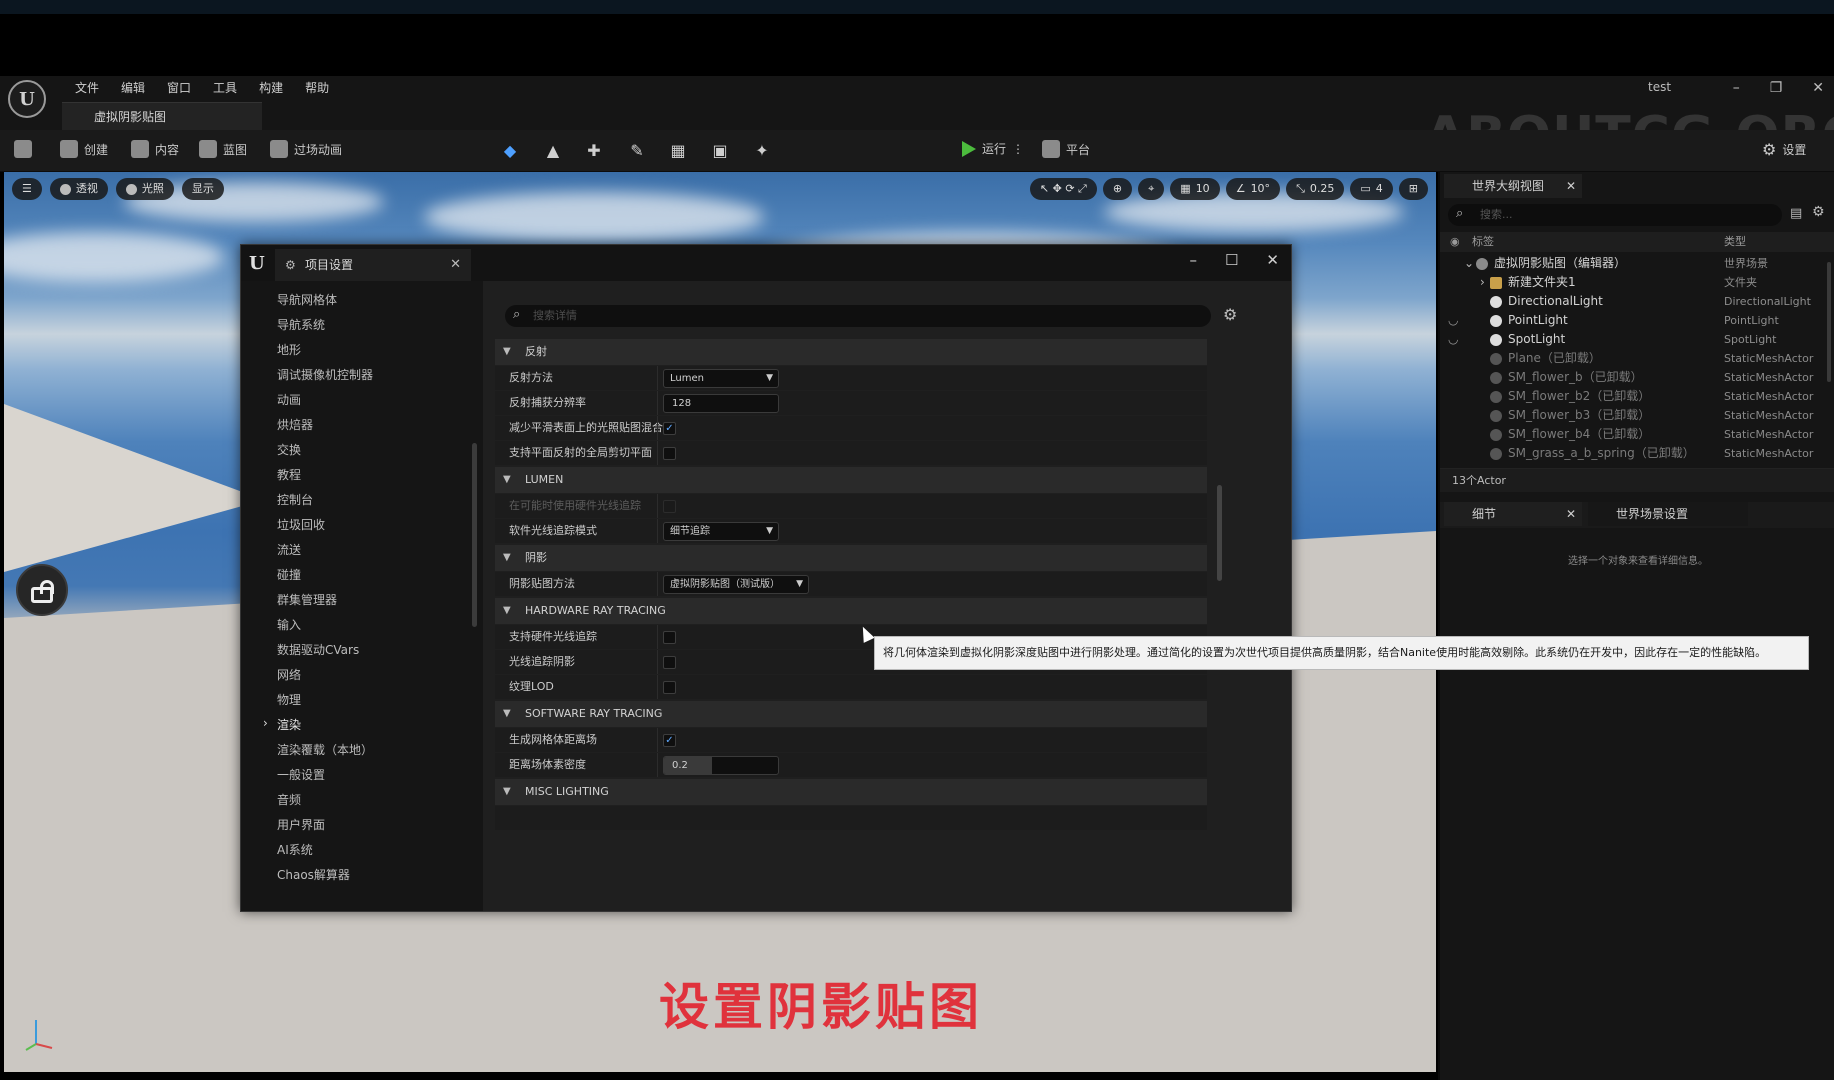  Describe the element at coordinates (27, 189) in the screenshot. I see `viewport-menu-button: ☰` at that location.